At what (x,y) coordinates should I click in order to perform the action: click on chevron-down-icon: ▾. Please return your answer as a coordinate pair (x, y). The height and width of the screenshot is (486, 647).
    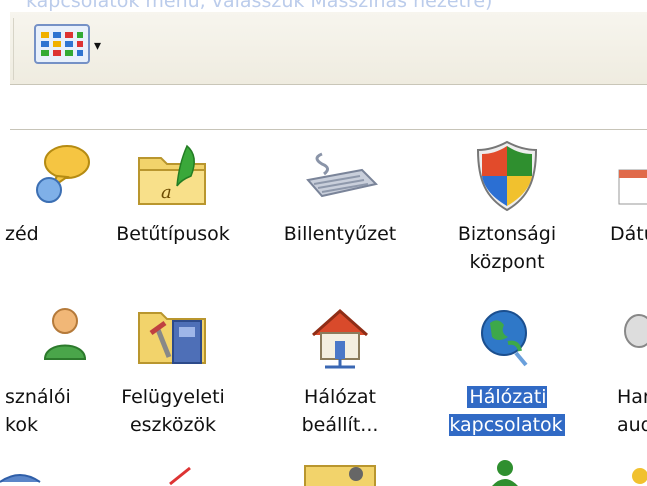
    Looking at the image, I should click on (97, 46).